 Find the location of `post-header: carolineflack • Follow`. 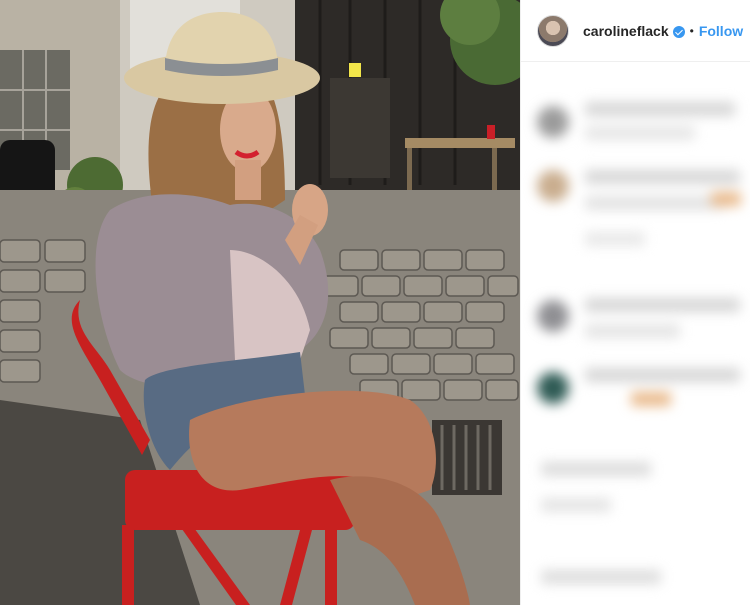

post-header: carolineflack • Follow is located at coordinates (635, 31).